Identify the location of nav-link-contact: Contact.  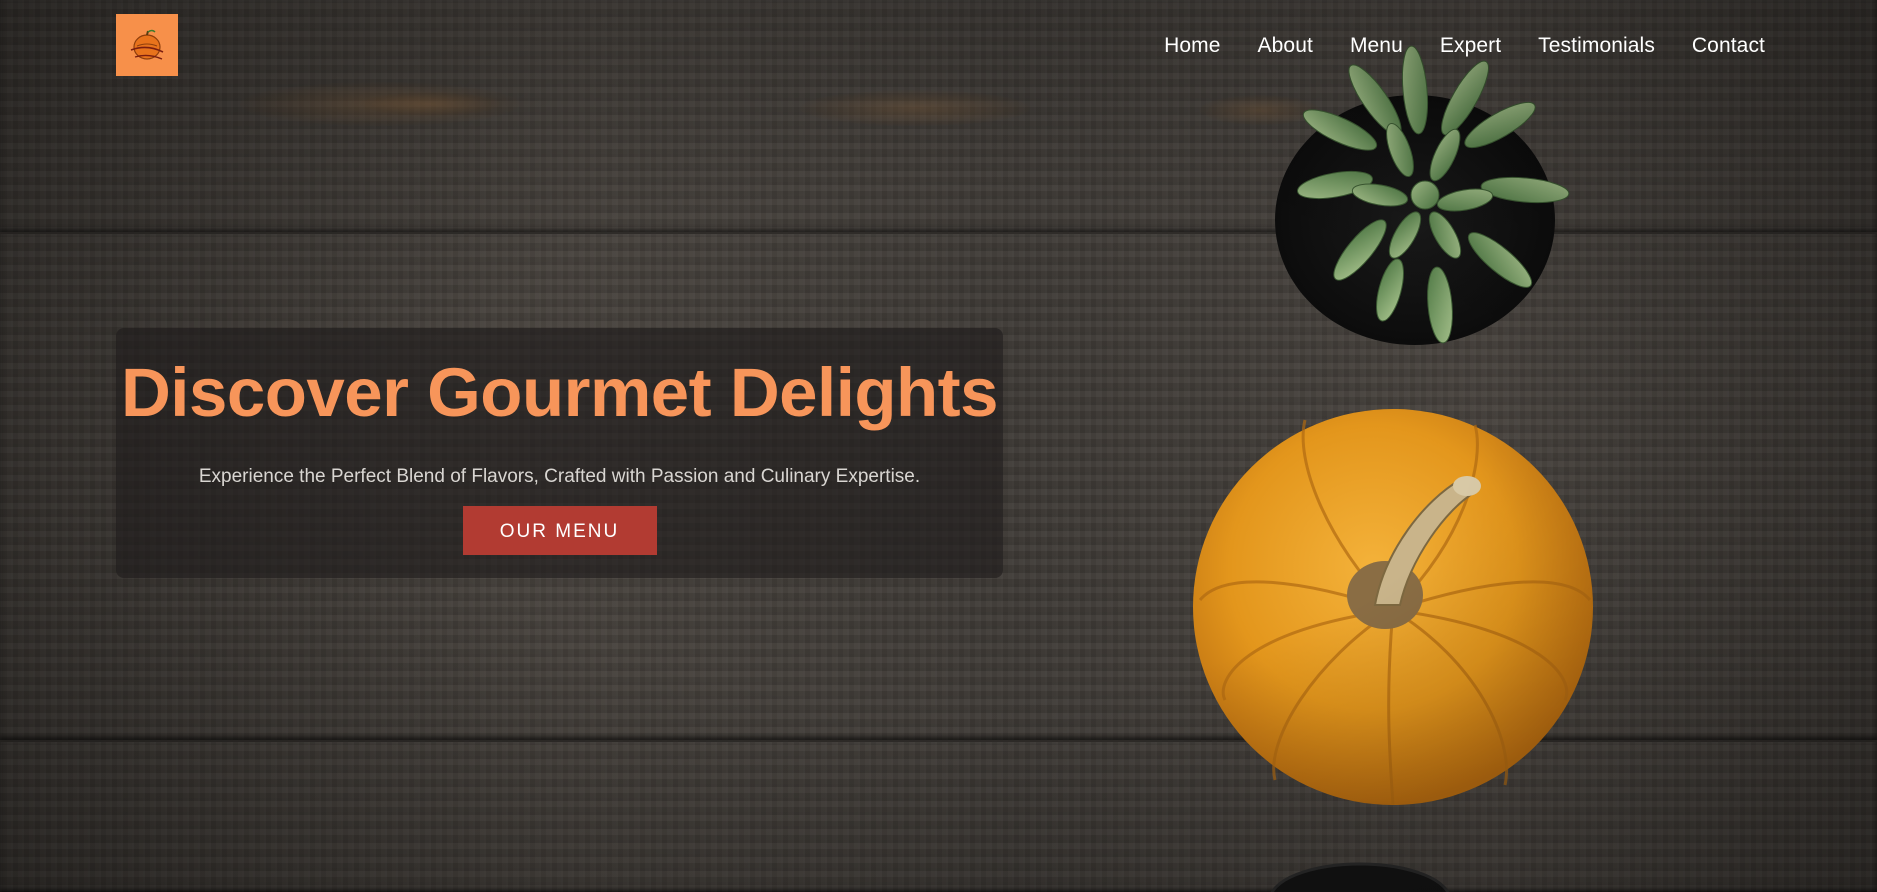
(1728, 46).